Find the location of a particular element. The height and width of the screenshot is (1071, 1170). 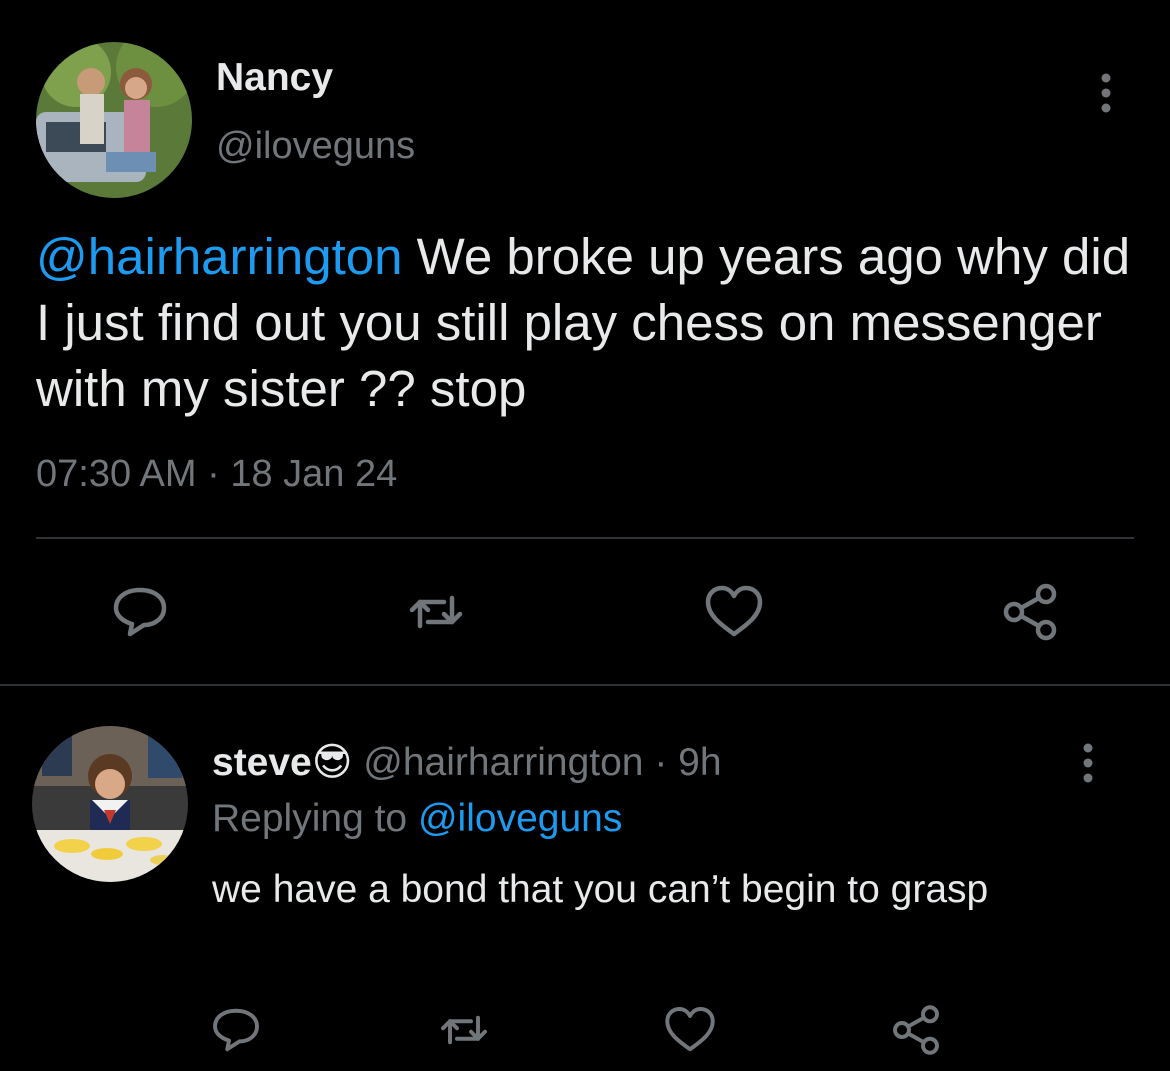

reply-avatar is located at coordinates (110, 804).